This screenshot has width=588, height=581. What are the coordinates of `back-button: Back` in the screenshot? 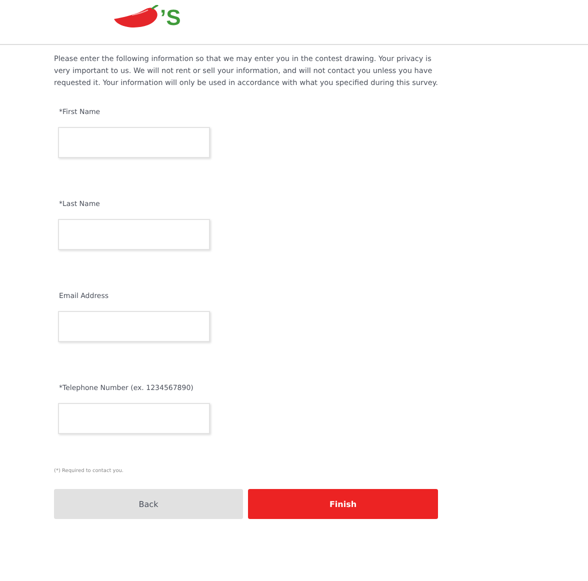 It's located at (148, 504).